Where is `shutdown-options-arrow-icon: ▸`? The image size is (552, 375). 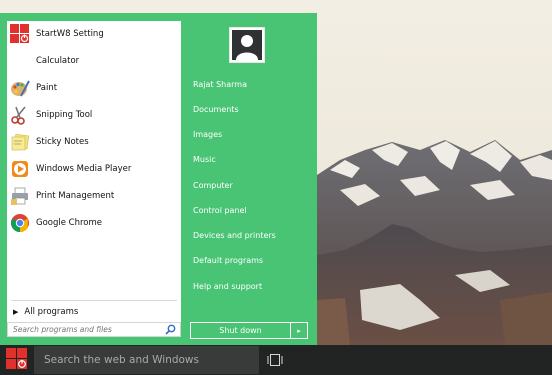
shutdown-options-arrow-icon: ▸ is located at coordinates (299, 330).